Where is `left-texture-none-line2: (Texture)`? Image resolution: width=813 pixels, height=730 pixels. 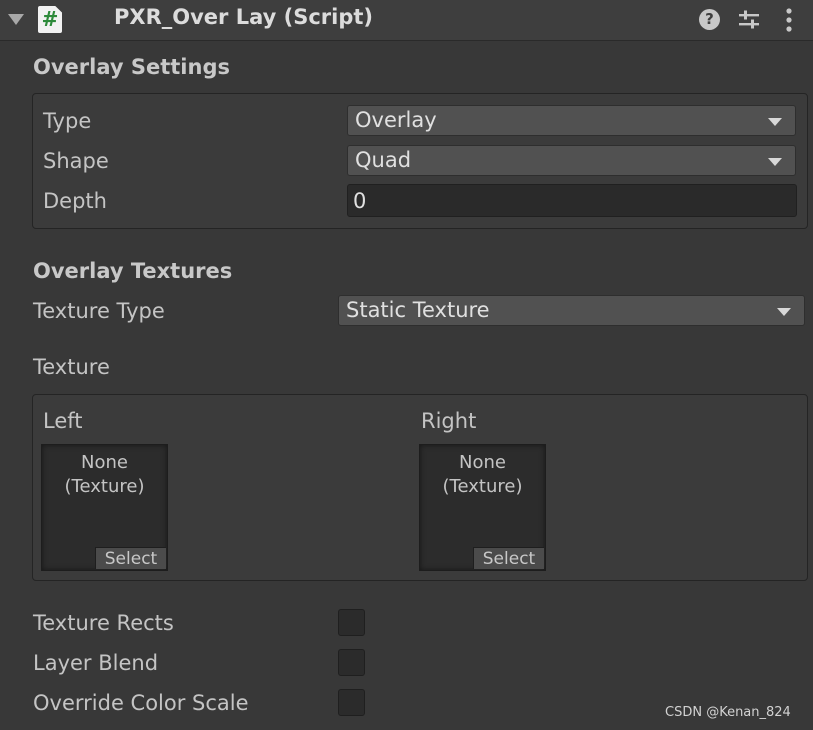
left-texture-none-line2: (Texture) is located at coordinates (104, 486).